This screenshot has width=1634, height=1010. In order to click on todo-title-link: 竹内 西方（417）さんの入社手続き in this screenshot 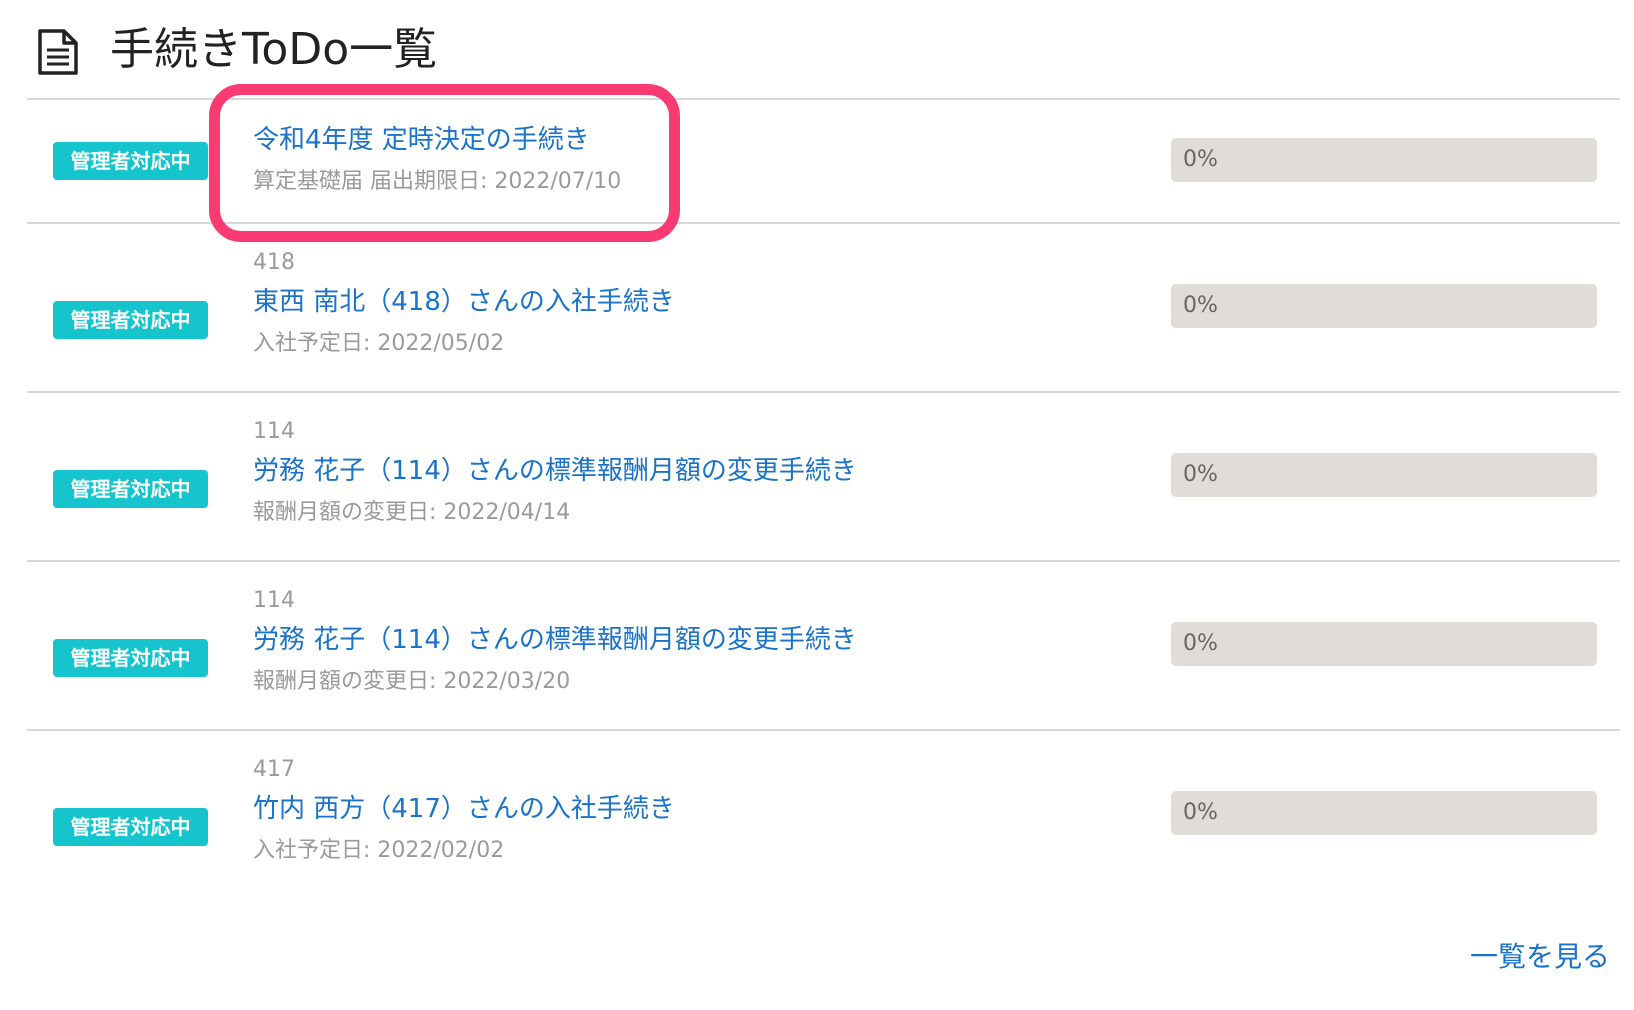, I will do `click(464, 809)`.